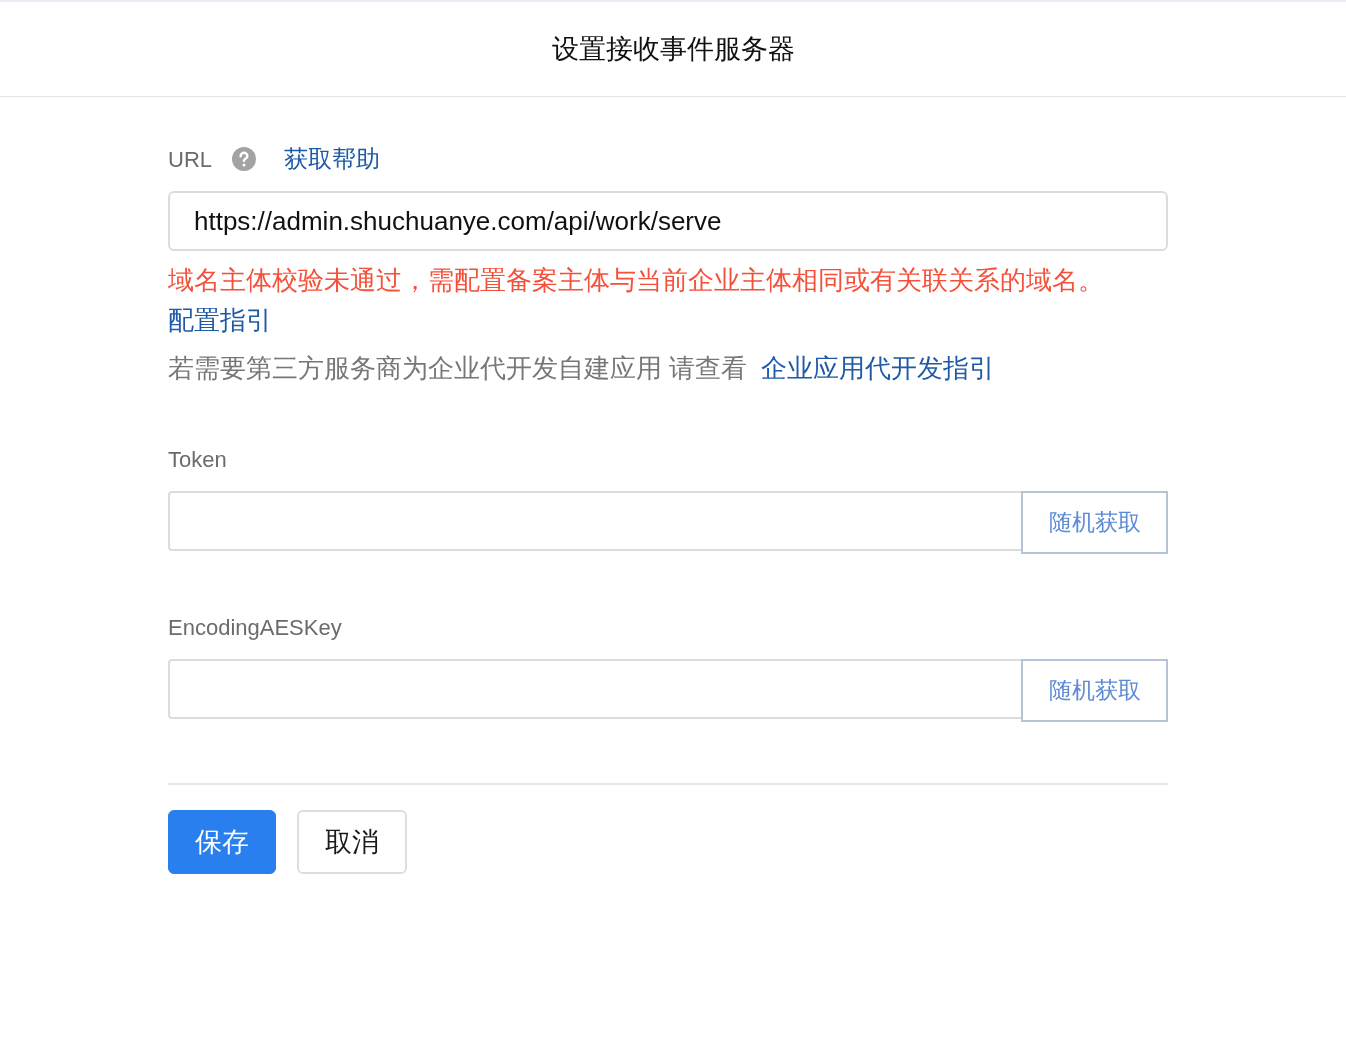  I want to click on error-message: 域名主体校验未通过，需配置备案主体与当前企业主体相同或有关联关系的域名。 配置指引, so click(636, 300).